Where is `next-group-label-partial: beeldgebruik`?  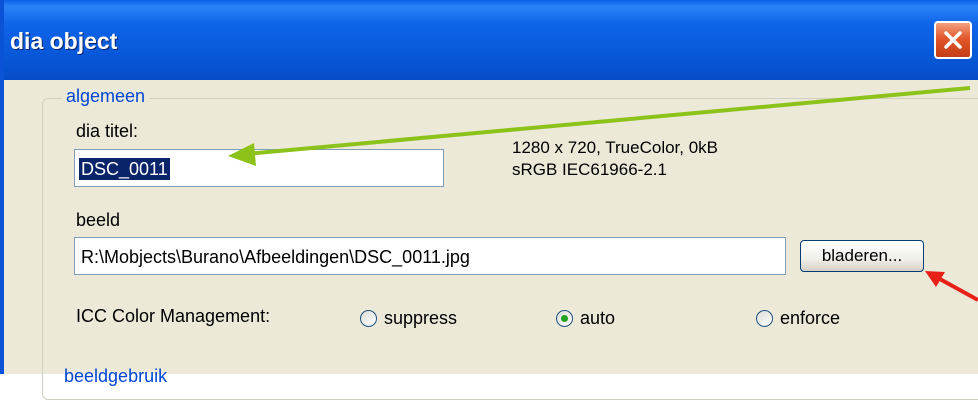
next-group-label-partial: beeldgebruik is located at coordinates (116, 376).